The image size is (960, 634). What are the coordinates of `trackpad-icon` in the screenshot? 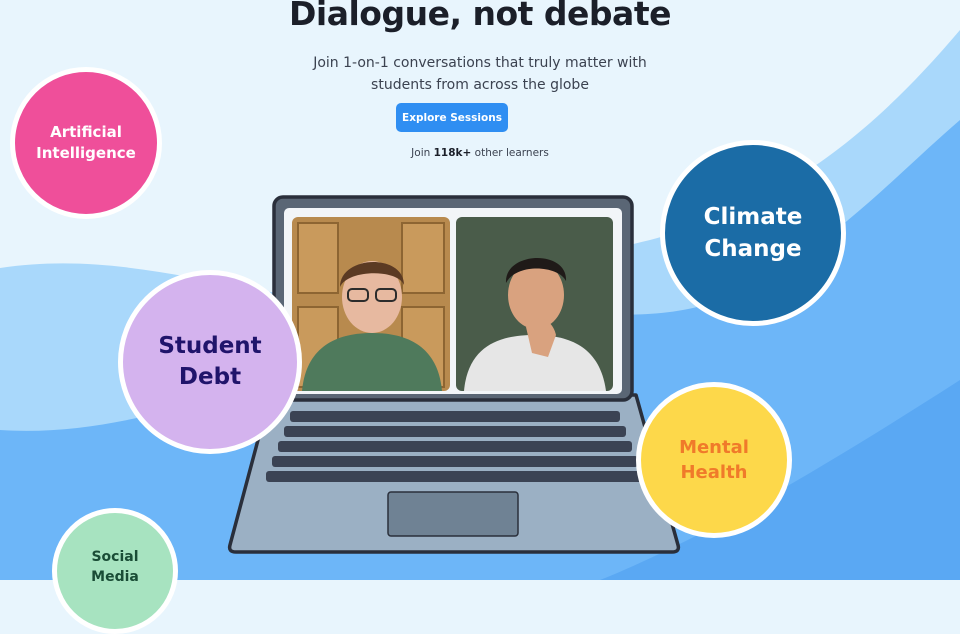 It's located at (453, 514).